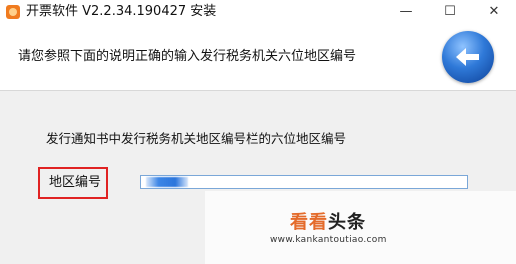 The width and height of the screenshot is (516, 264). What do you see at coordinates (187, 56) in the screenshot?
I see `instruction-text: 请您参照下面的说明正确的输入发行税务机关六位地区编号` at bounding box center [187, 56].